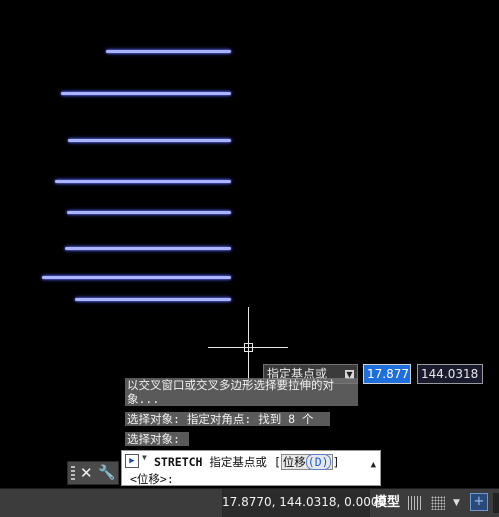 This screenshot has width=499, height=517. I want to click on grid-display-icon, so click(415, 503).